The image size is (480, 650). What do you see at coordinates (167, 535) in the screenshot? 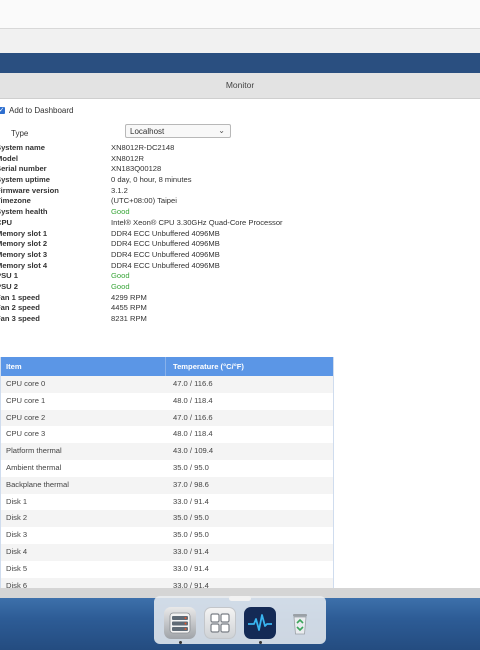
I see `table-row: Disk 3 35.0 / 95.0` at bounding box center [167, 535].